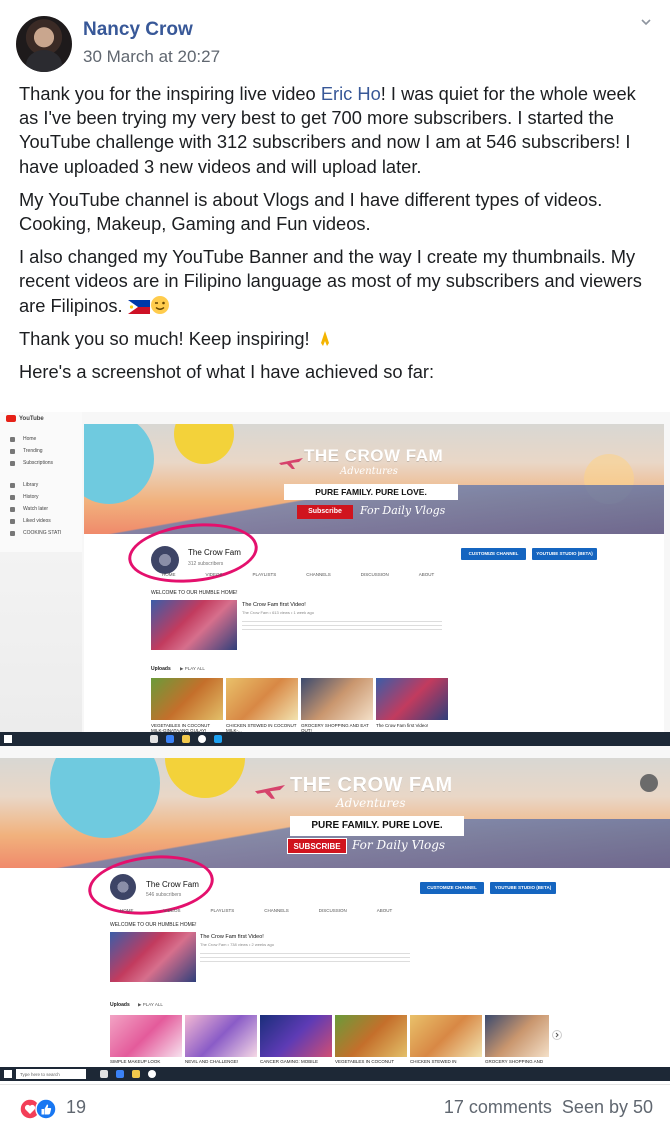  I want to click on philippines-flag-icon, so click(138, 306).